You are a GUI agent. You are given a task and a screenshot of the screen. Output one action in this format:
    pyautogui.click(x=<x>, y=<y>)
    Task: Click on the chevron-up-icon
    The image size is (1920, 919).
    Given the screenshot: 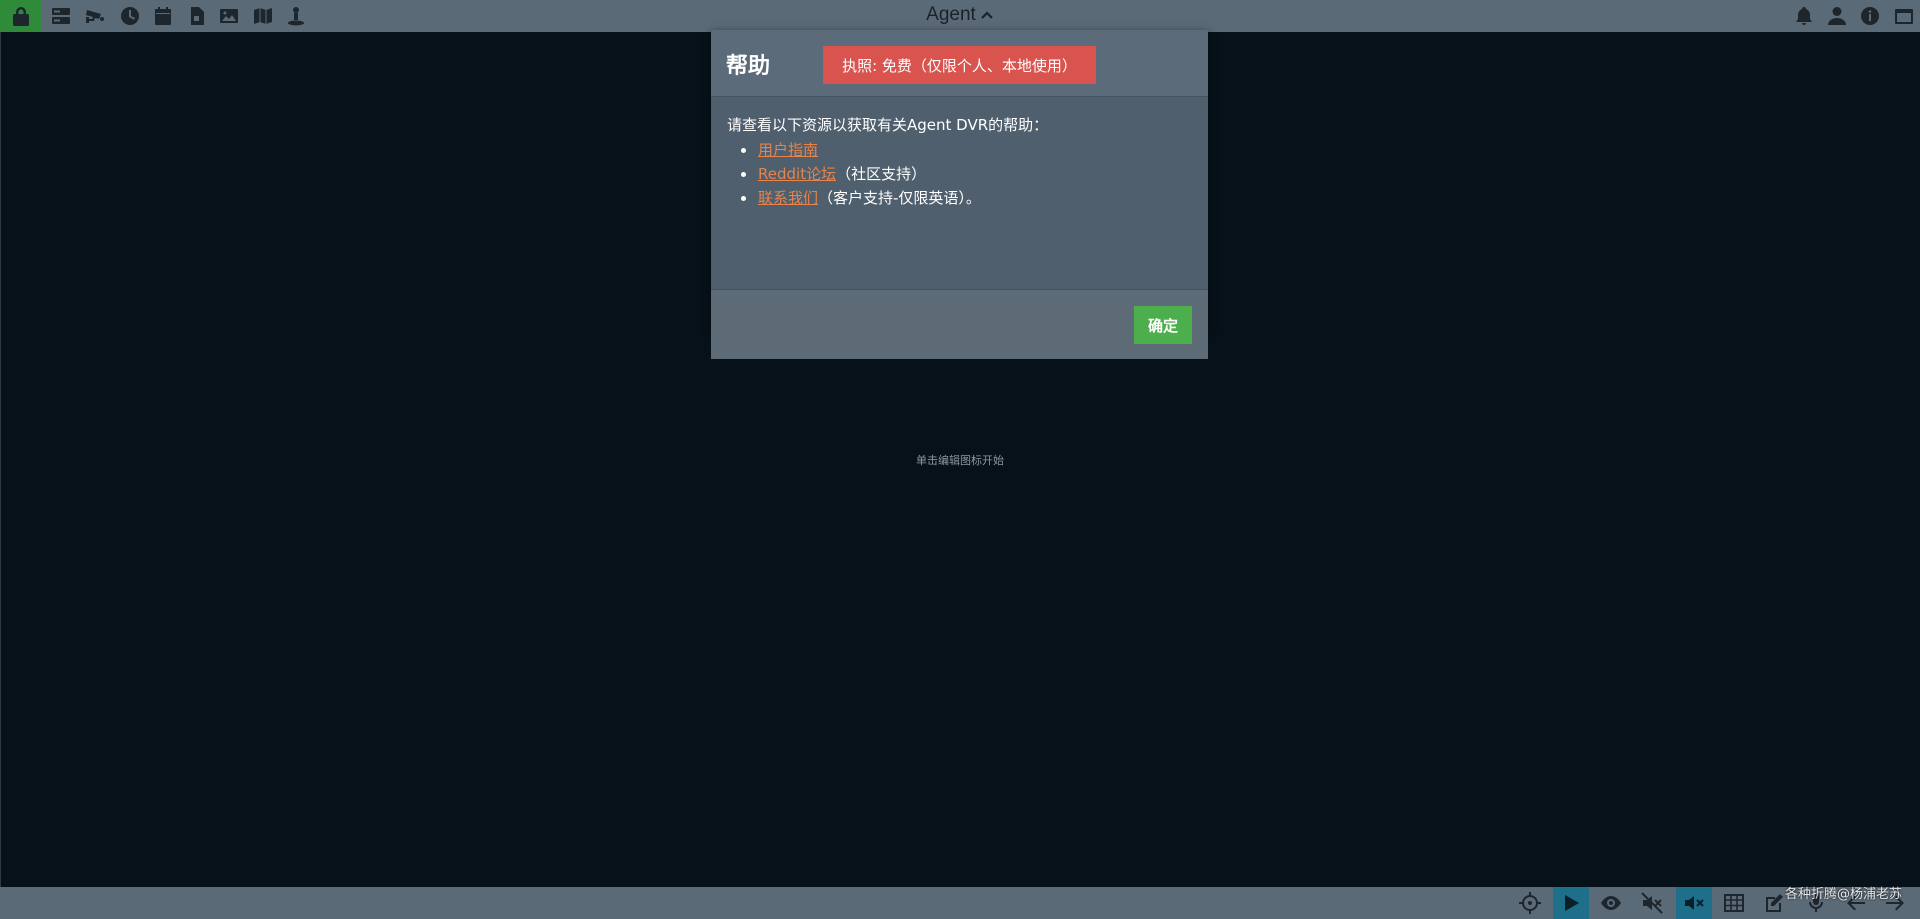 What is the action you would take?
    pyautogui.click(x=987, y=15)
    